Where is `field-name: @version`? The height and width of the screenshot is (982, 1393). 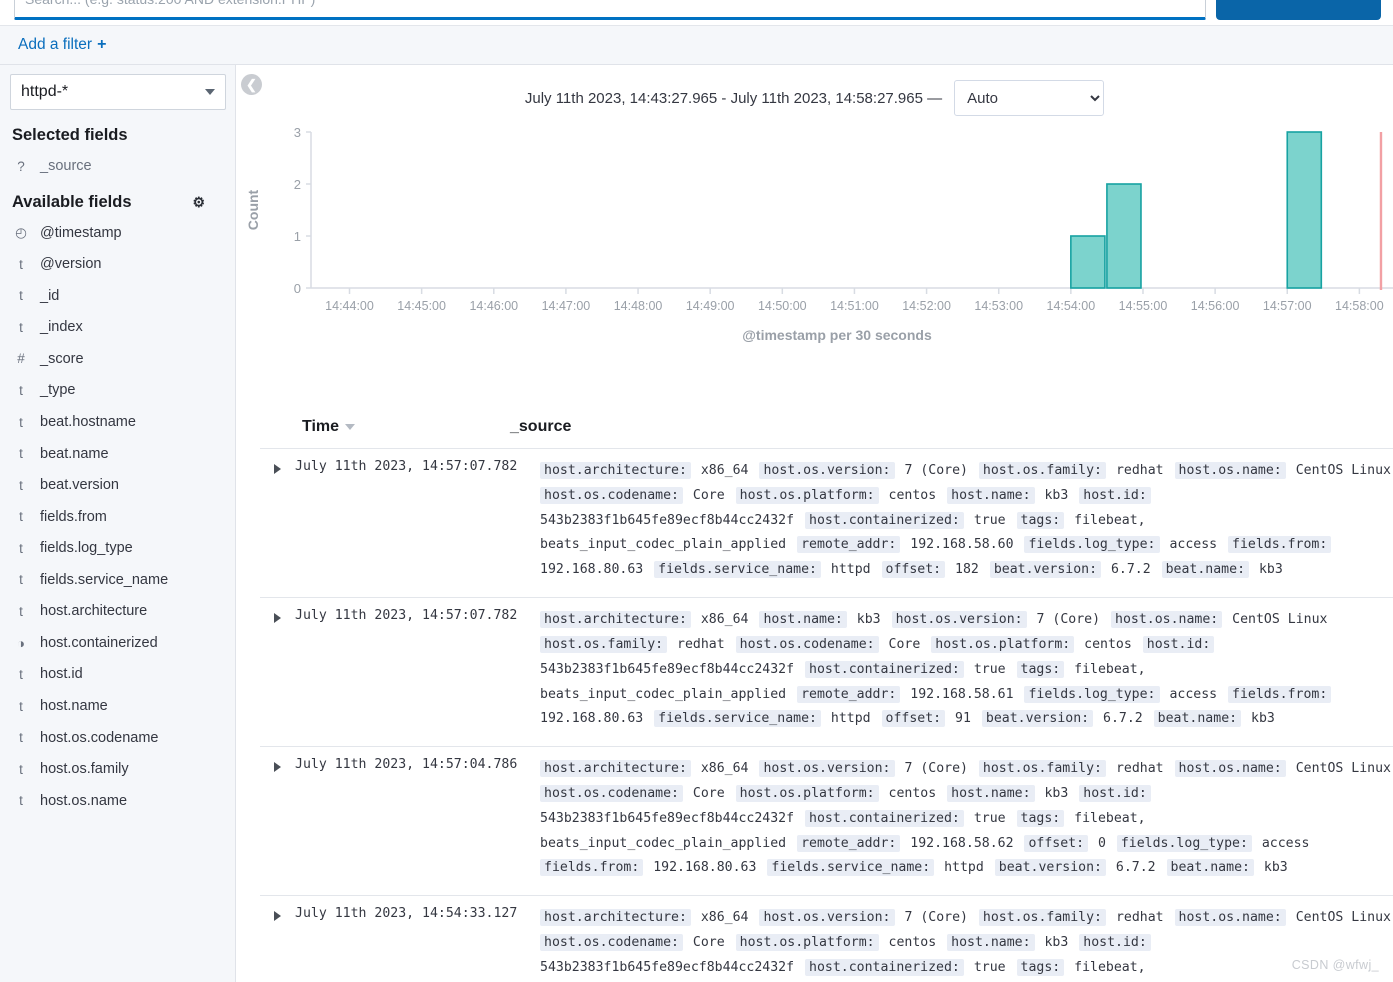 field-name: @version is located at coordinates (71, 264).